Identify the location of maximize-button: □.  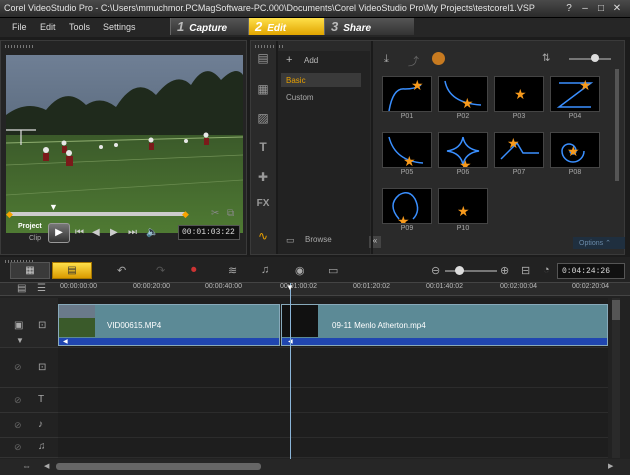
(601, 9).